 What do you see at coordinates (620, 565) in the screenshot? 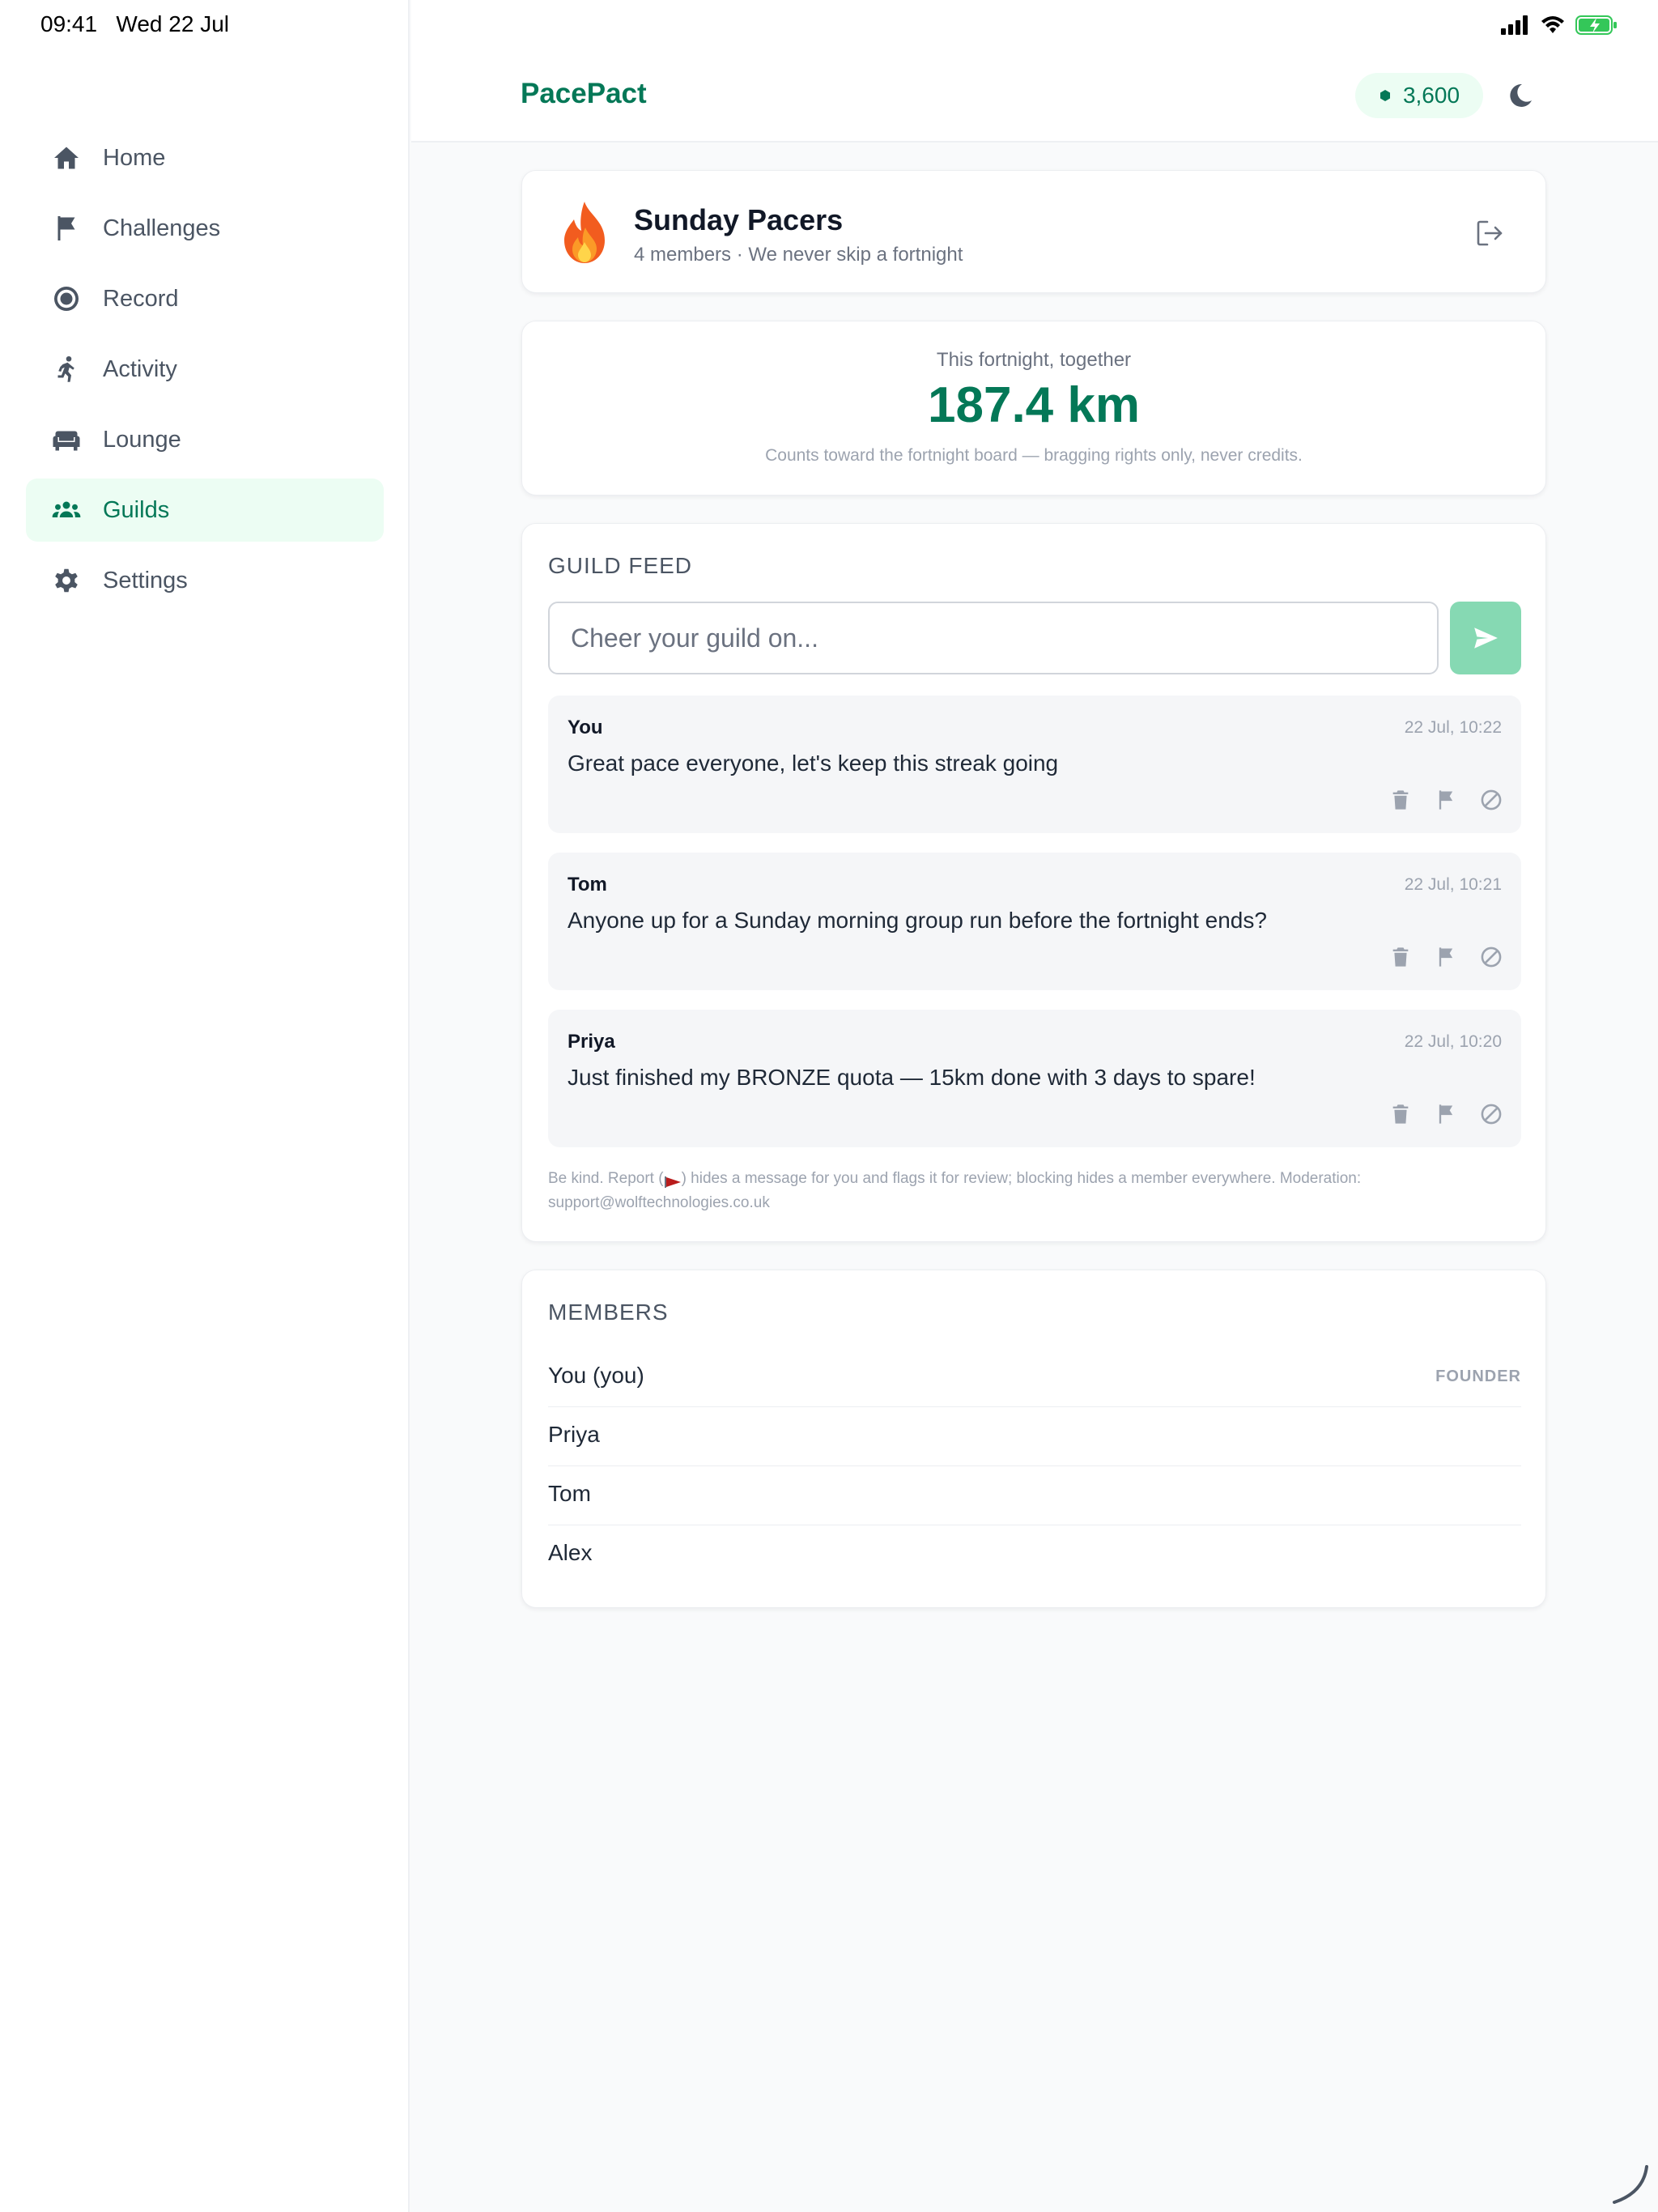
I see `feed-title: GUILD FEED` at bounding box center [620, 565].